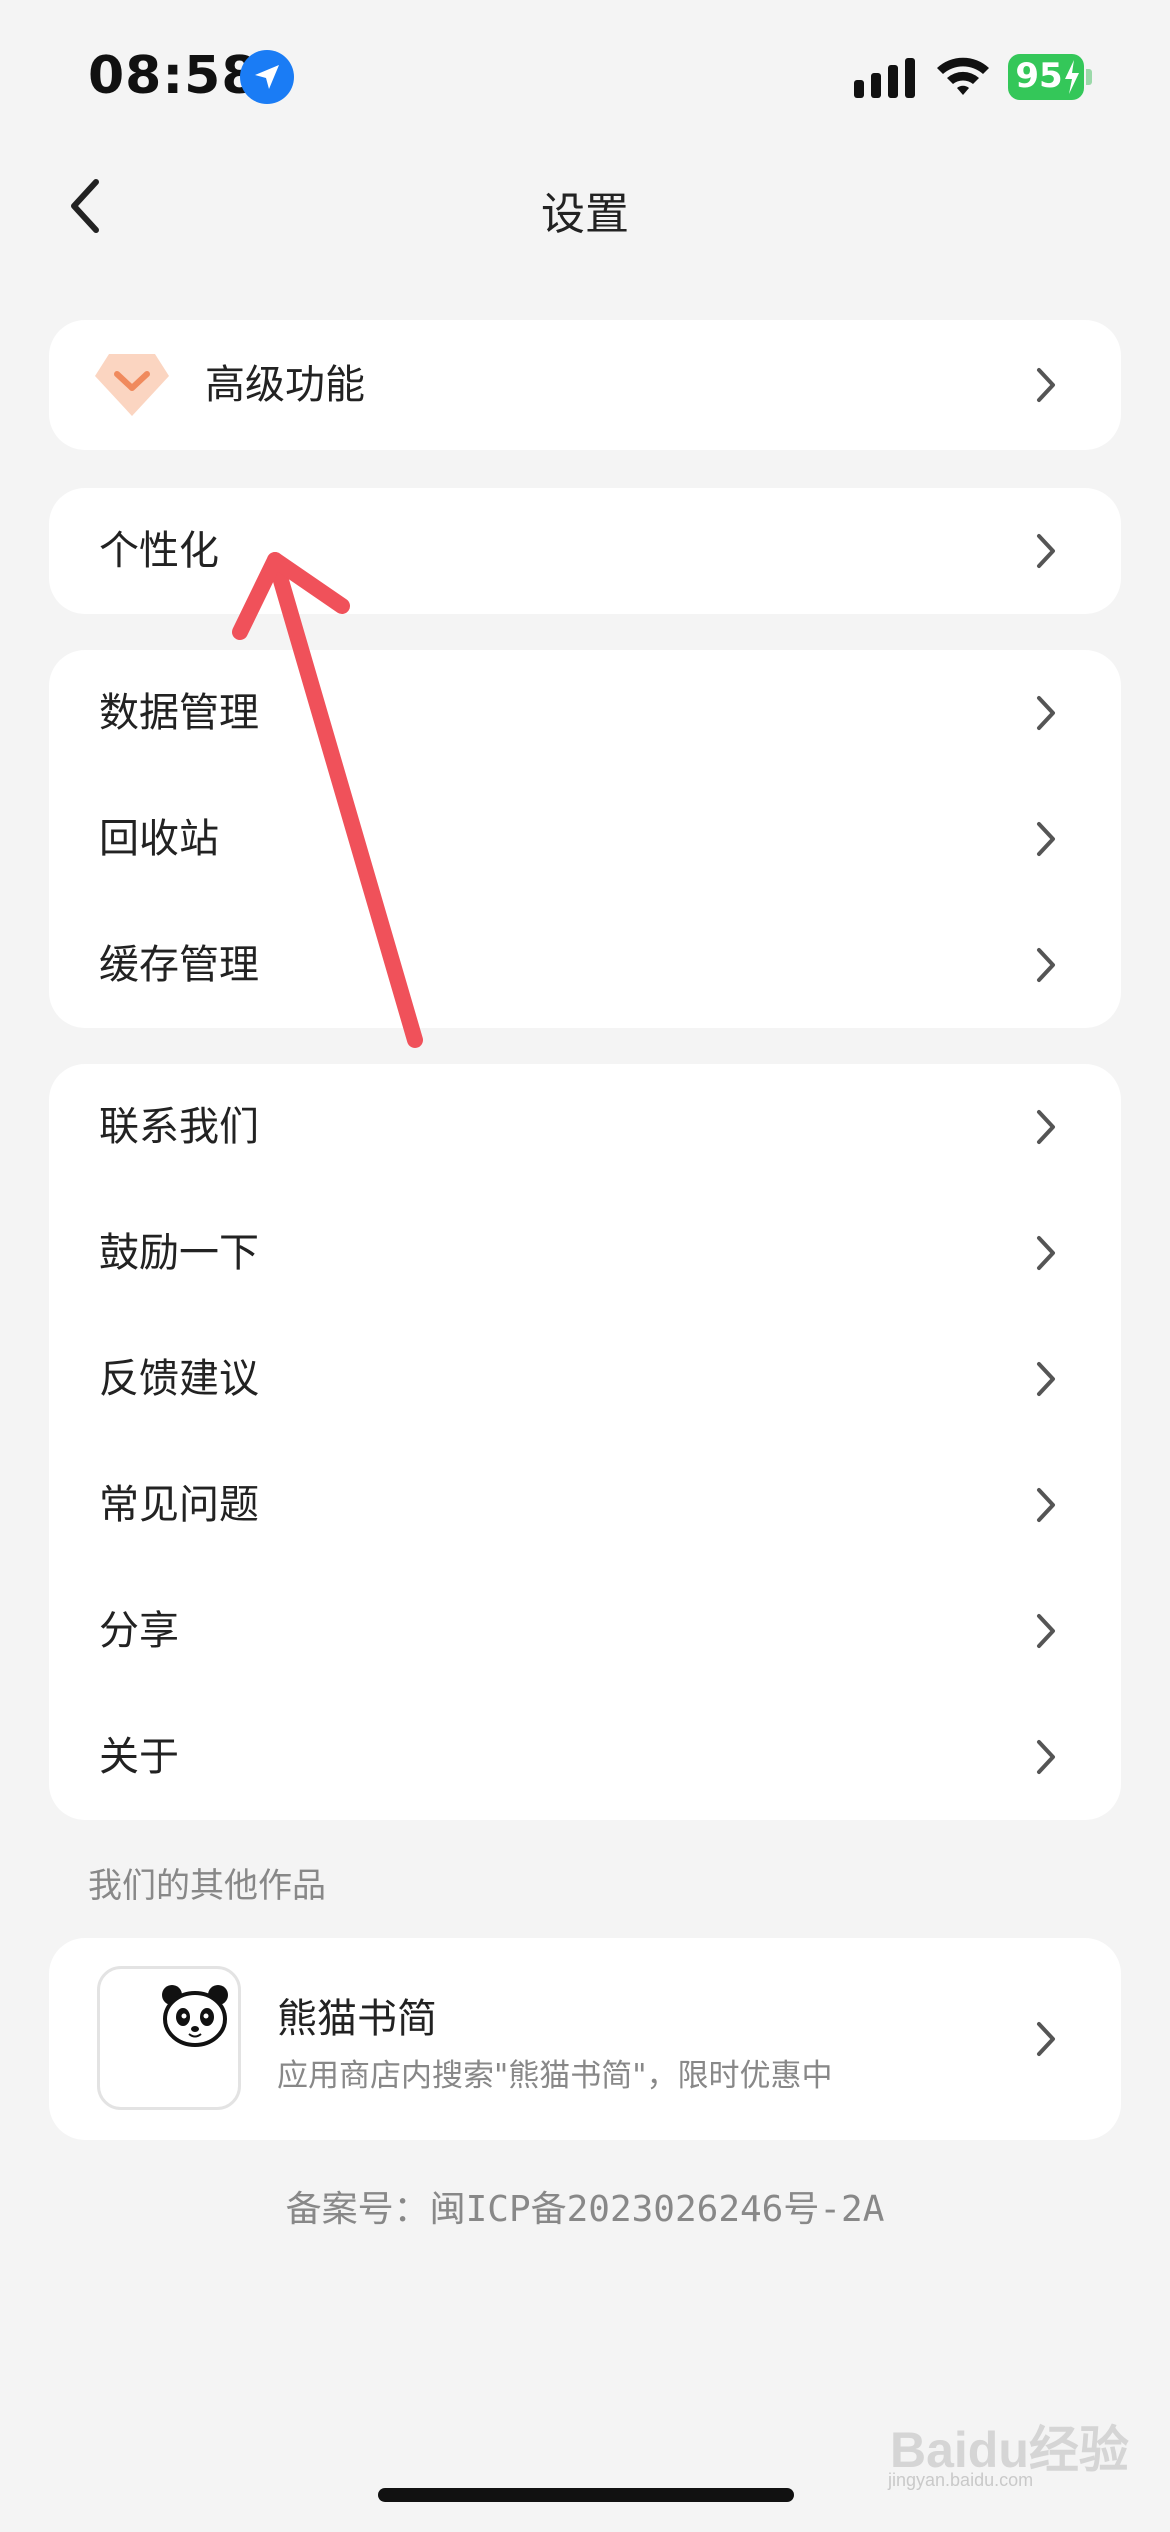 This screenshot has width=1170, height=2532. Describe the element at coordinates (207, 1886) in the screenshot. I see `other-works-section-title: 我们的其他作品` at that location.